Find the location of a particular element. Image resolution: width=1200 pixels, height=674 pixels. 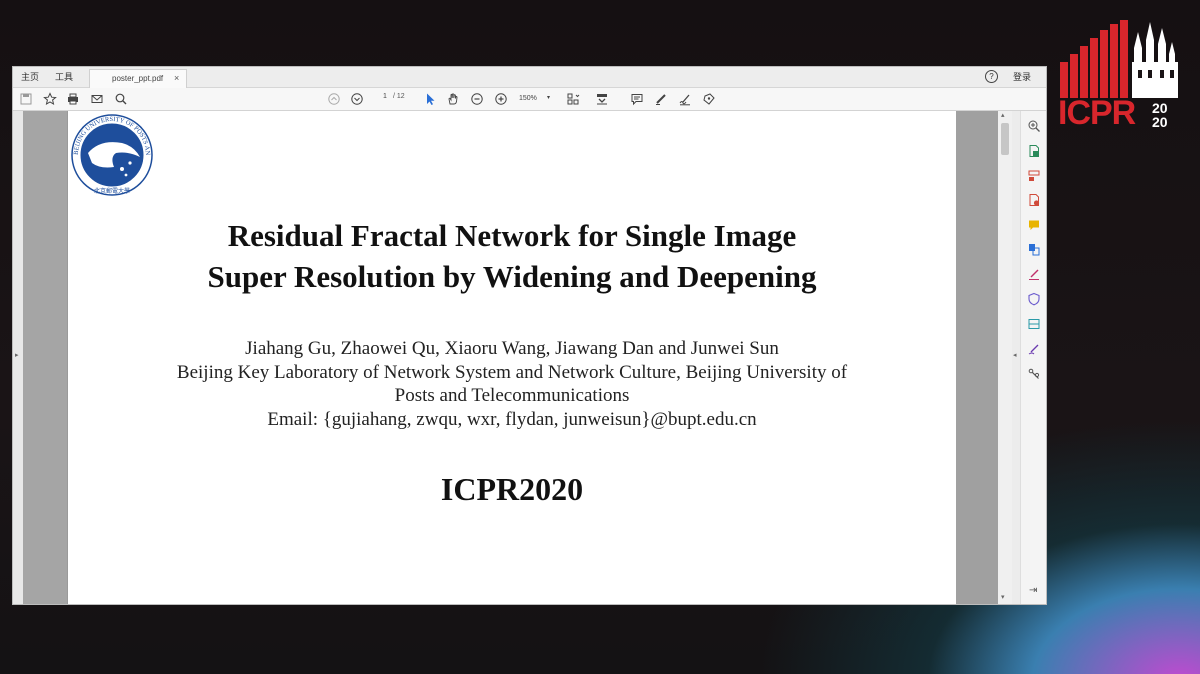

page-view-icon is located at coordinates (573, 99).